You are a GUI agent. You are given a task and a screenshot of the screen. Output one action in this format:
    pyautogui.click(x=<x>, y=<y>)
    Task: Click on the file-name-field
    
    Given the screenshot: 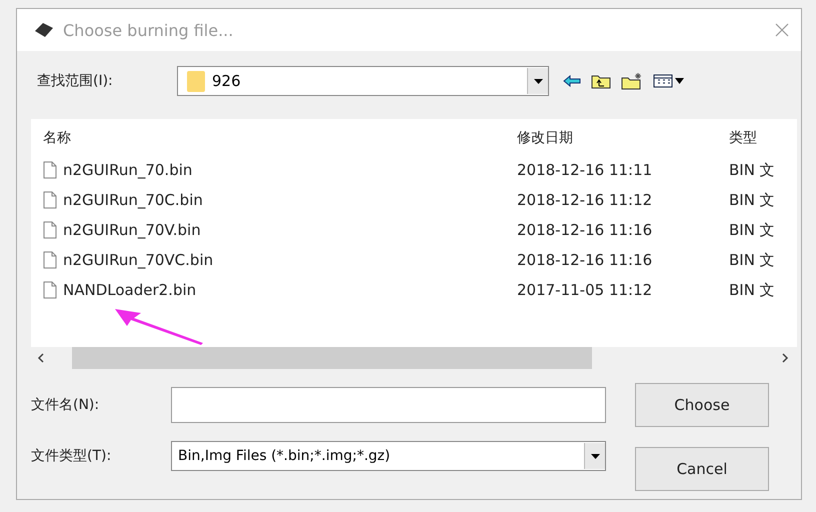 What is the action you would take?
    pyautogui.click(x=388, y=405)
    